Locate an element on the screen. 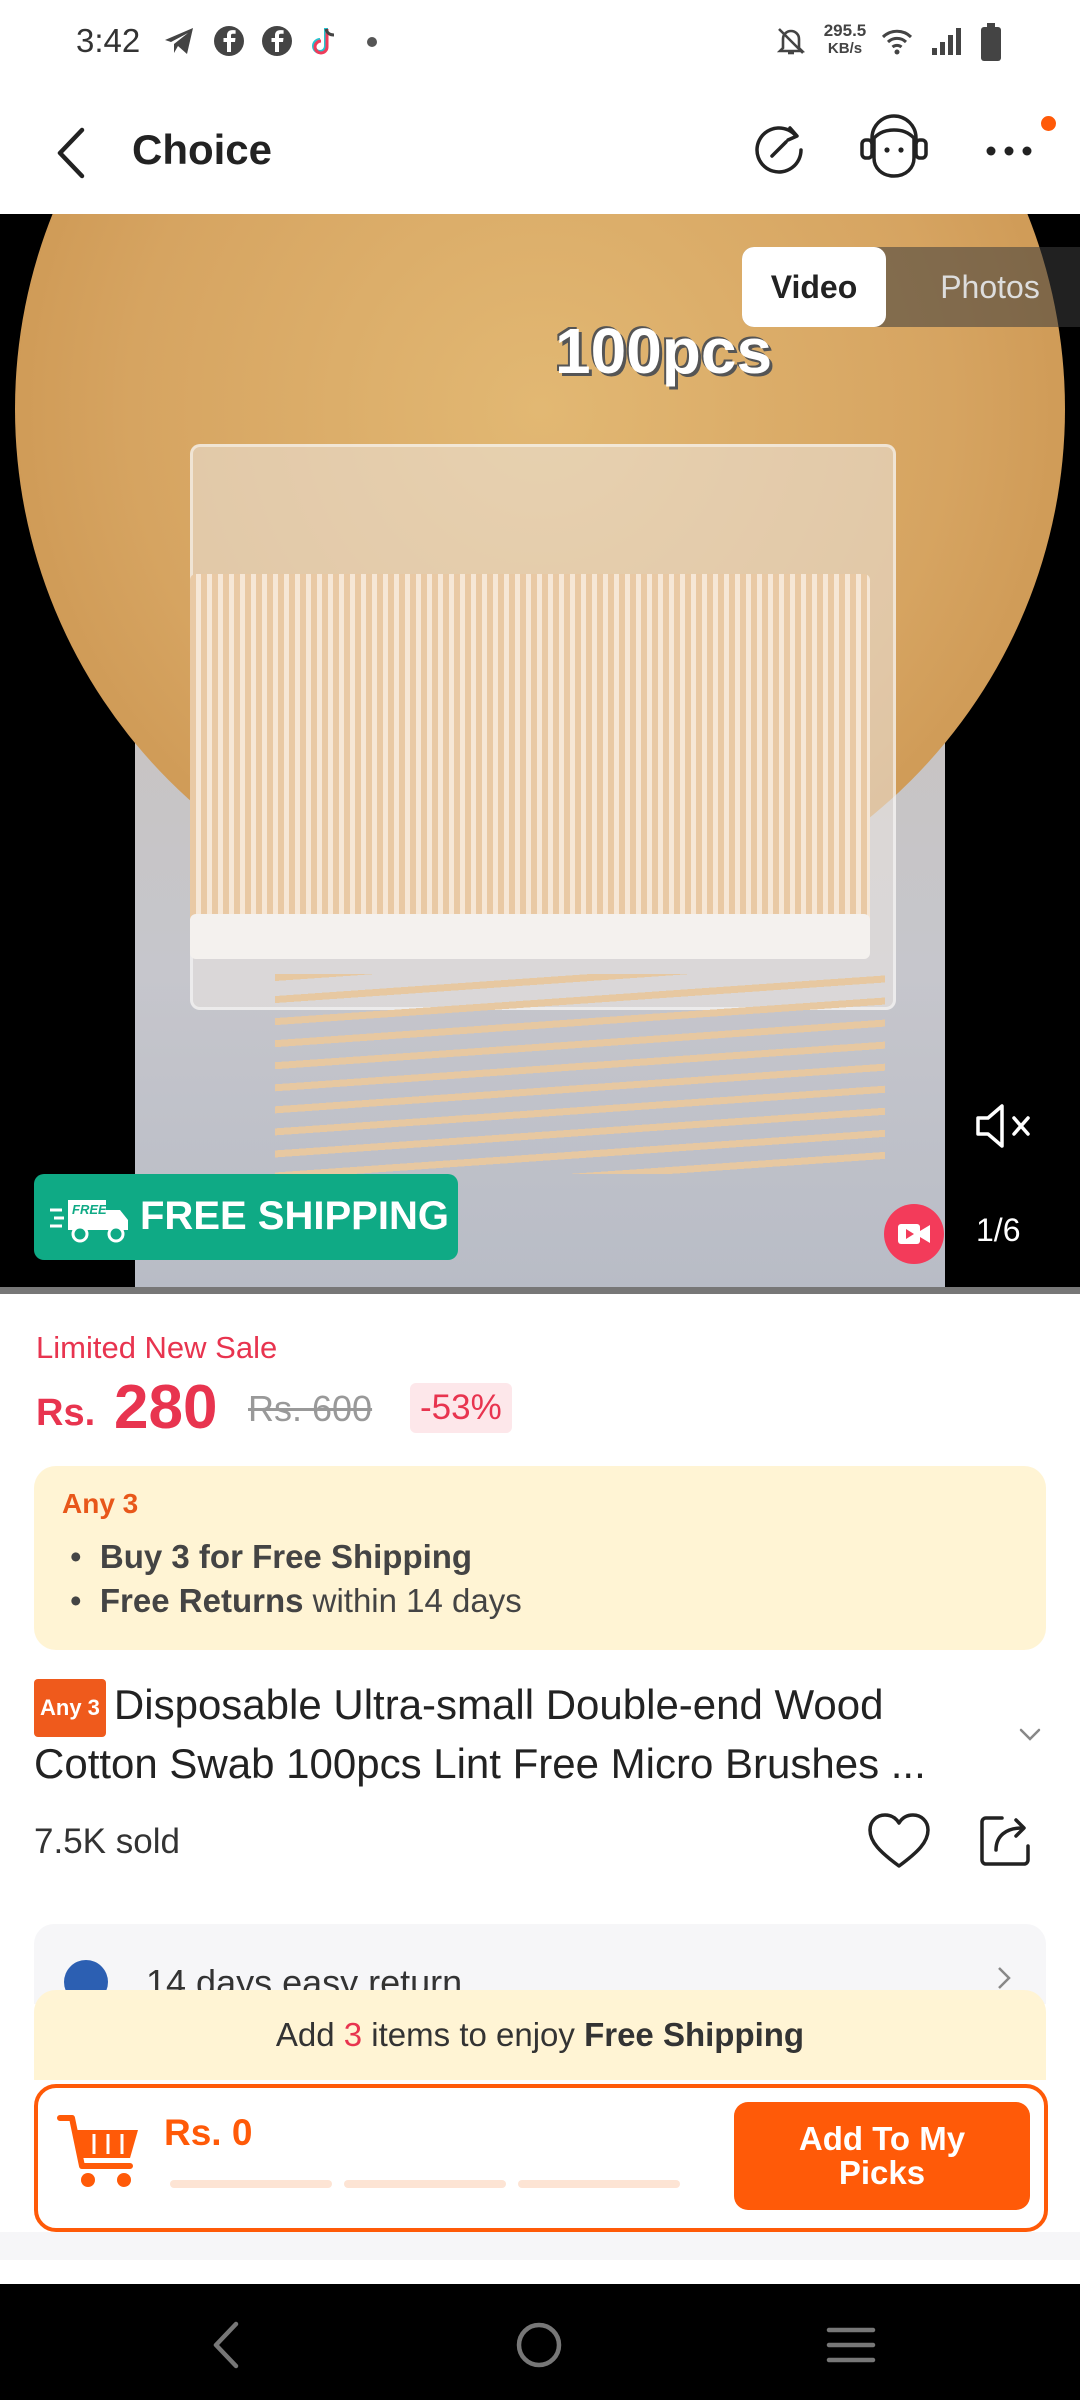 Image resolution: width=1080 pixels, height=2400 pixels. add-to-picks-label: Add To My Picks is located at coordinates (882, 2155).